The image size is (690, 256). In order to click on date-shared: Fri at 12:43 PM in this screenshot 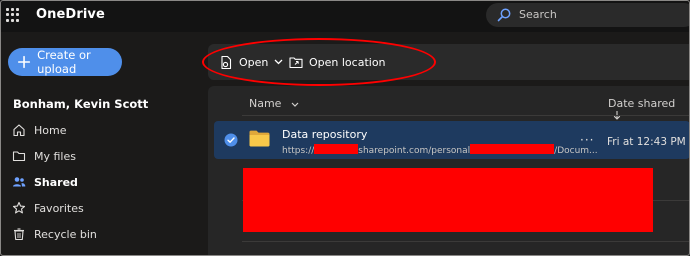, I will do `click(646, 142)`.